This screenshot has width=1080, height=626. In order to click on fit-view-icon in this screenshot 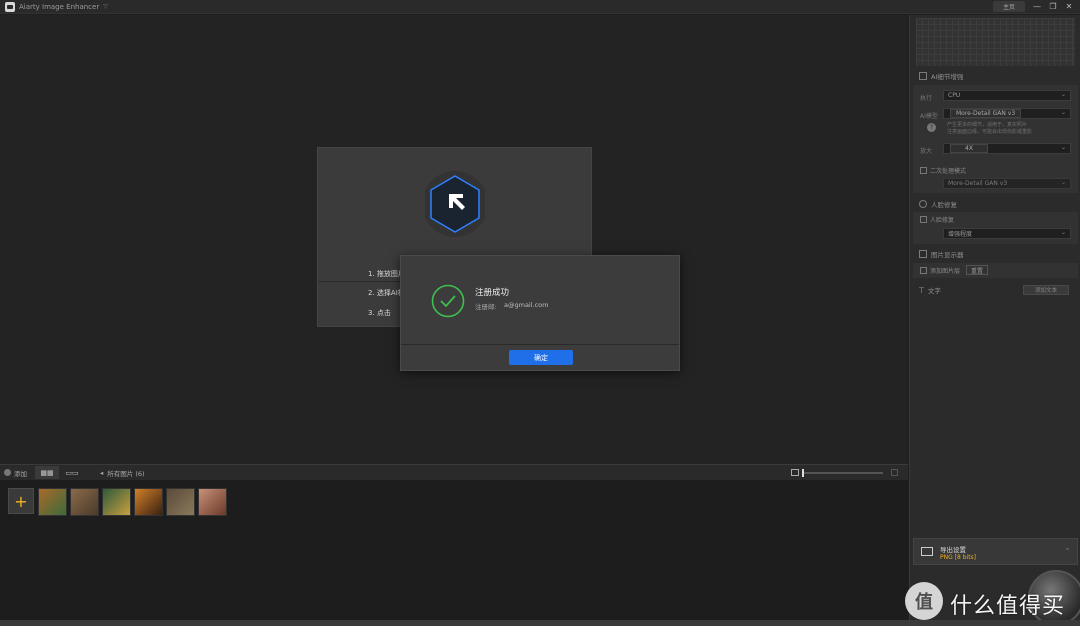, I will do `click(894, 472)`.